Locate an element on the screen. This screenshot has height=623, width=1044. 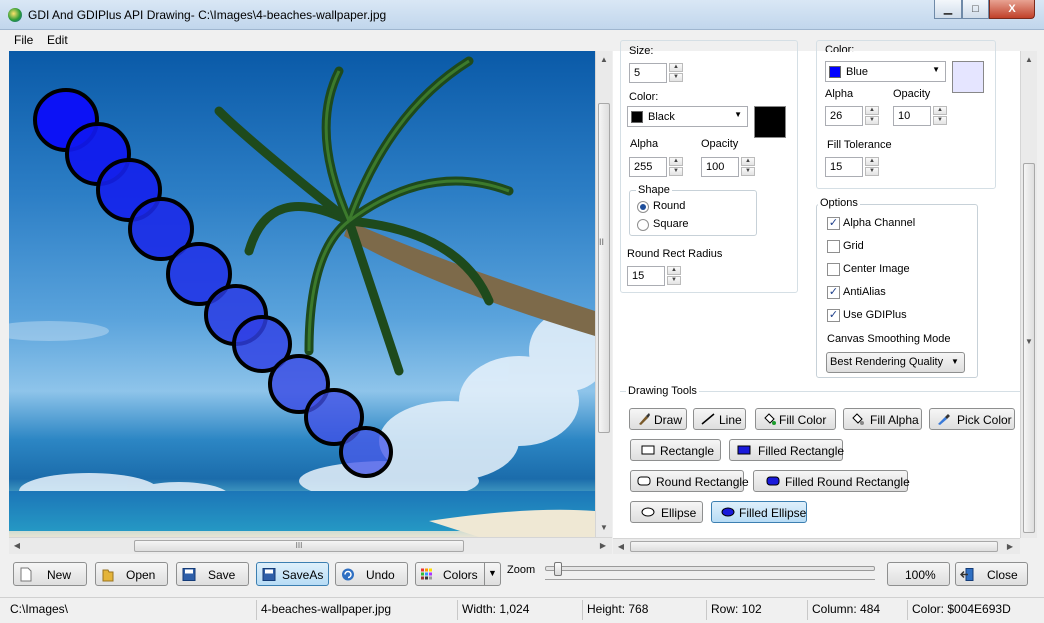
zoom-level-button: 100% is located at coordinates (918, 574).